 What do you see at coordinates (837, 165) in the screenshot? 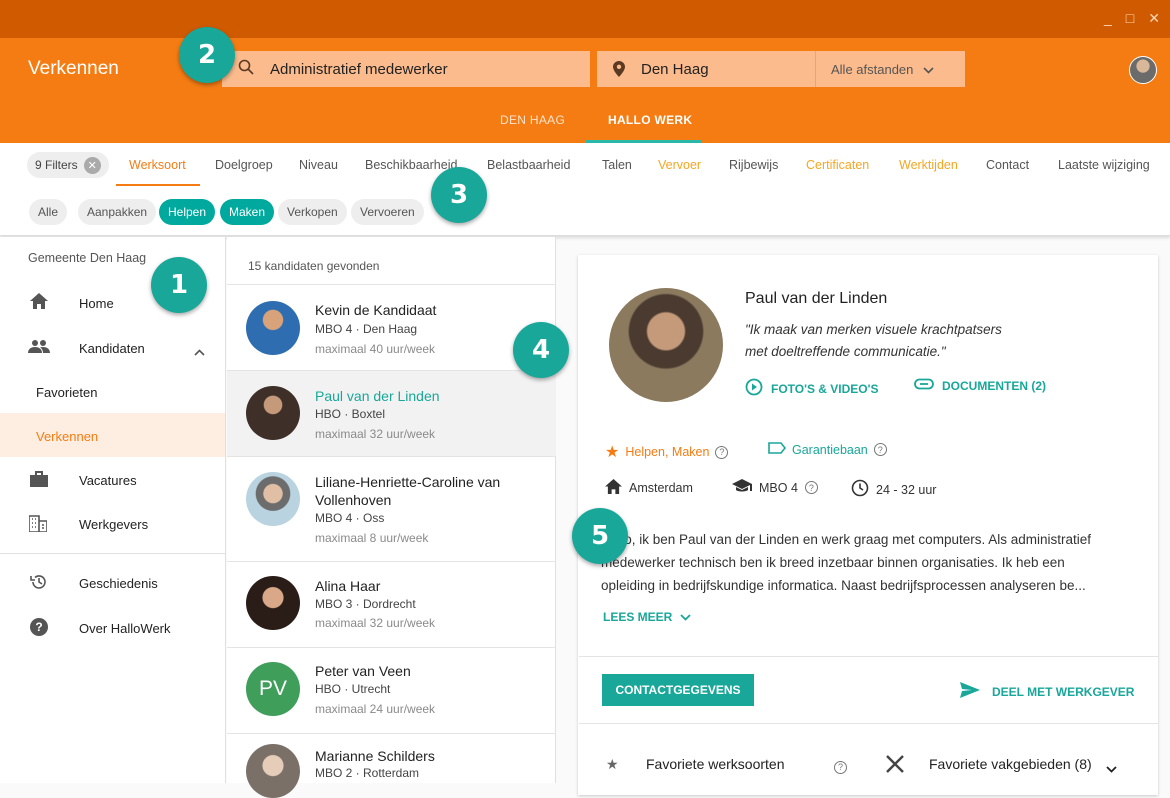
I see `filter-tab-certificaten: Certificaten` at bounding box center [837, 165].